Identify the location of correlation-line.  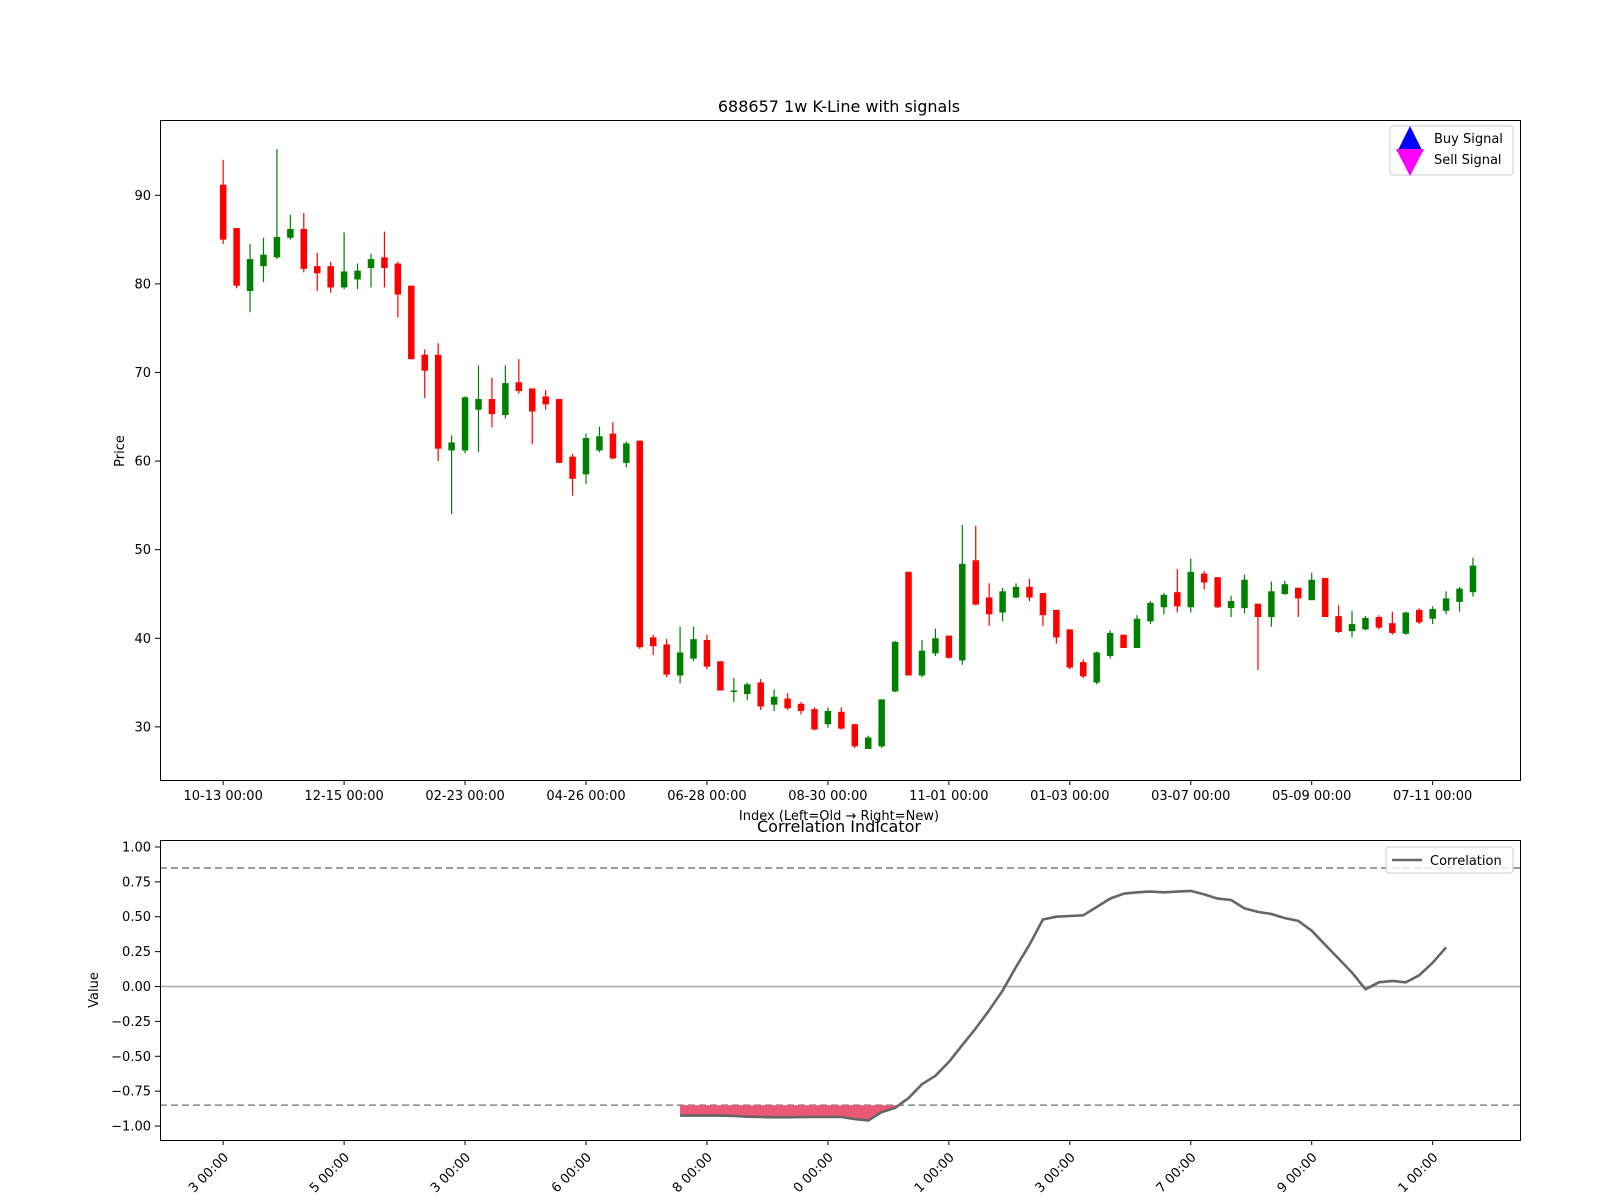
(1064, 1005).